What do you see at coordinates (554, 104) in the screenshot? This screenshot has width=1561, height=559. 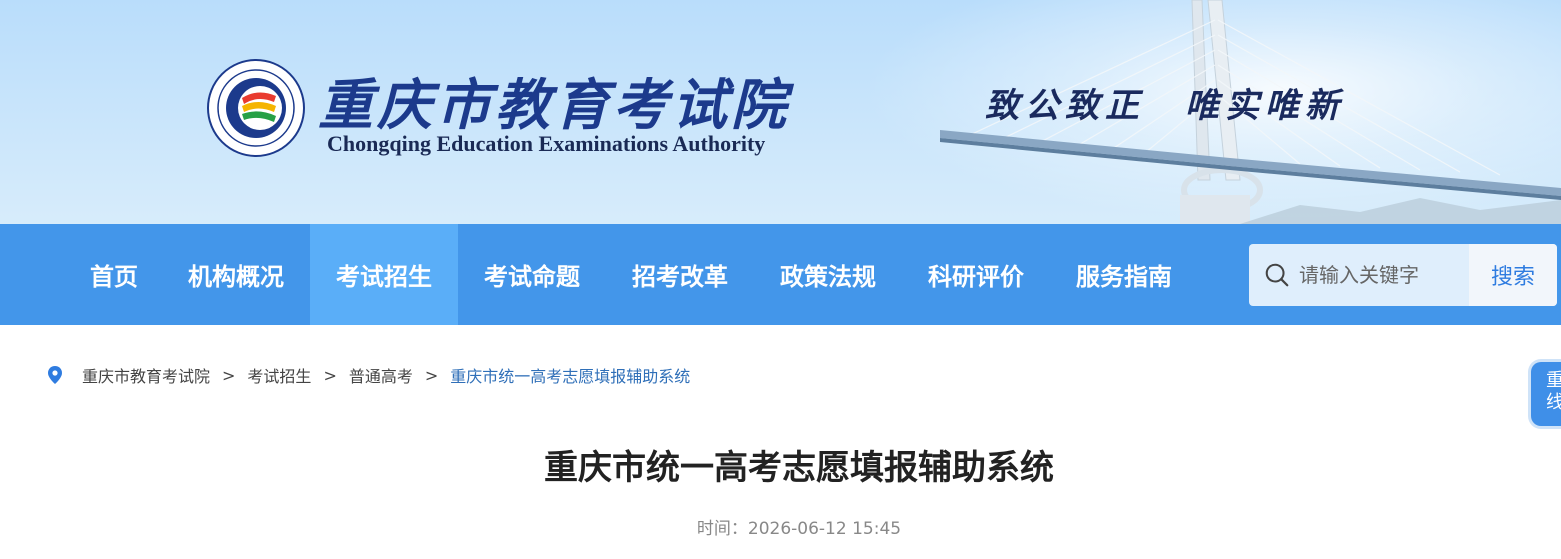 I see `site-title-cn: 重庆市教育考试院` at bounding box center [554, 104].